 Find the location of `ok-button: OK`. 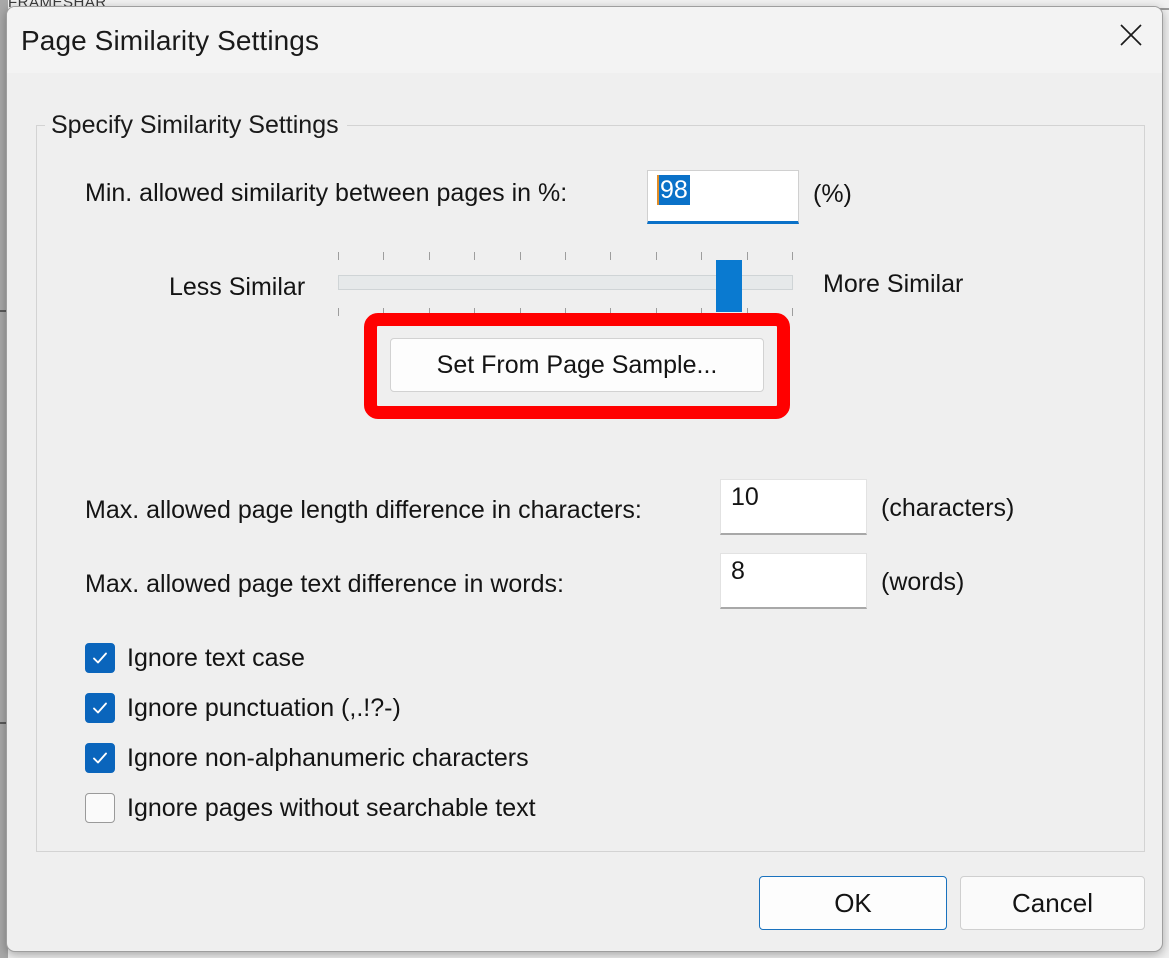

ok-button: OK is located at coordinates (853, 903).